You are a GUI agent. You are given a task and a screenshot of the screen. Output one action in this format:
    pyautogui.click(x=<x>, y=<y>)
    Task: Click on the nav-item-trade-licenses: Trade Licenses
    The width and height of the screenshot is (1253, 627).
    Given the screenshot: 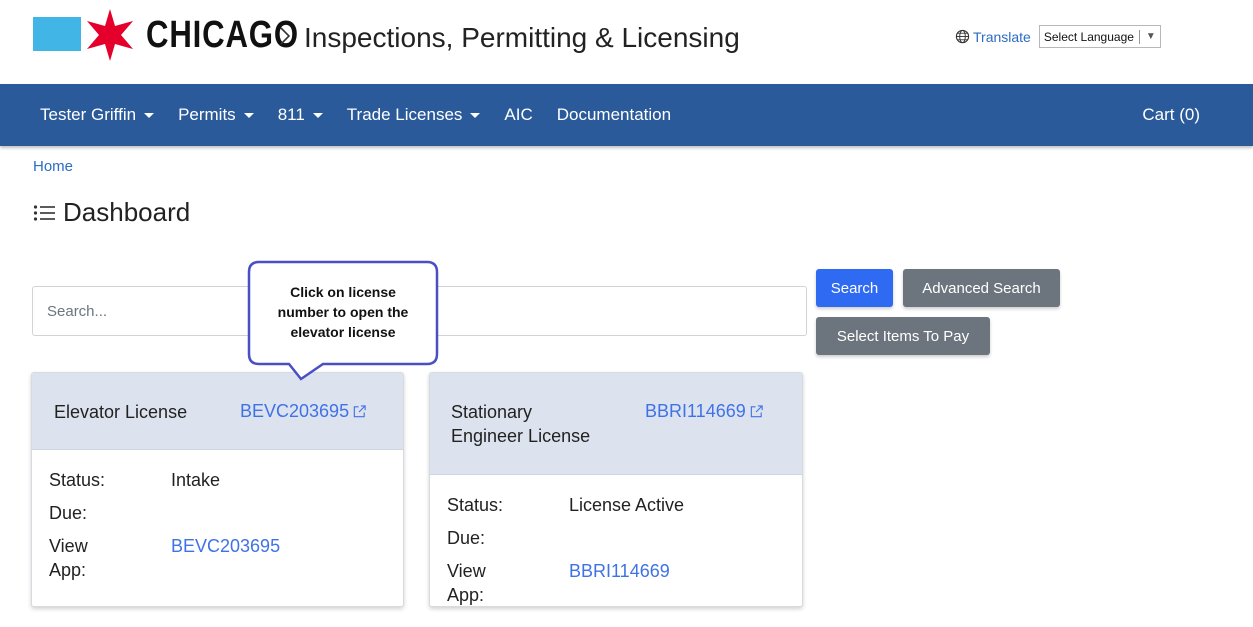 What is the action you would take?
    pyautogui.click(x=414, y=115)
    